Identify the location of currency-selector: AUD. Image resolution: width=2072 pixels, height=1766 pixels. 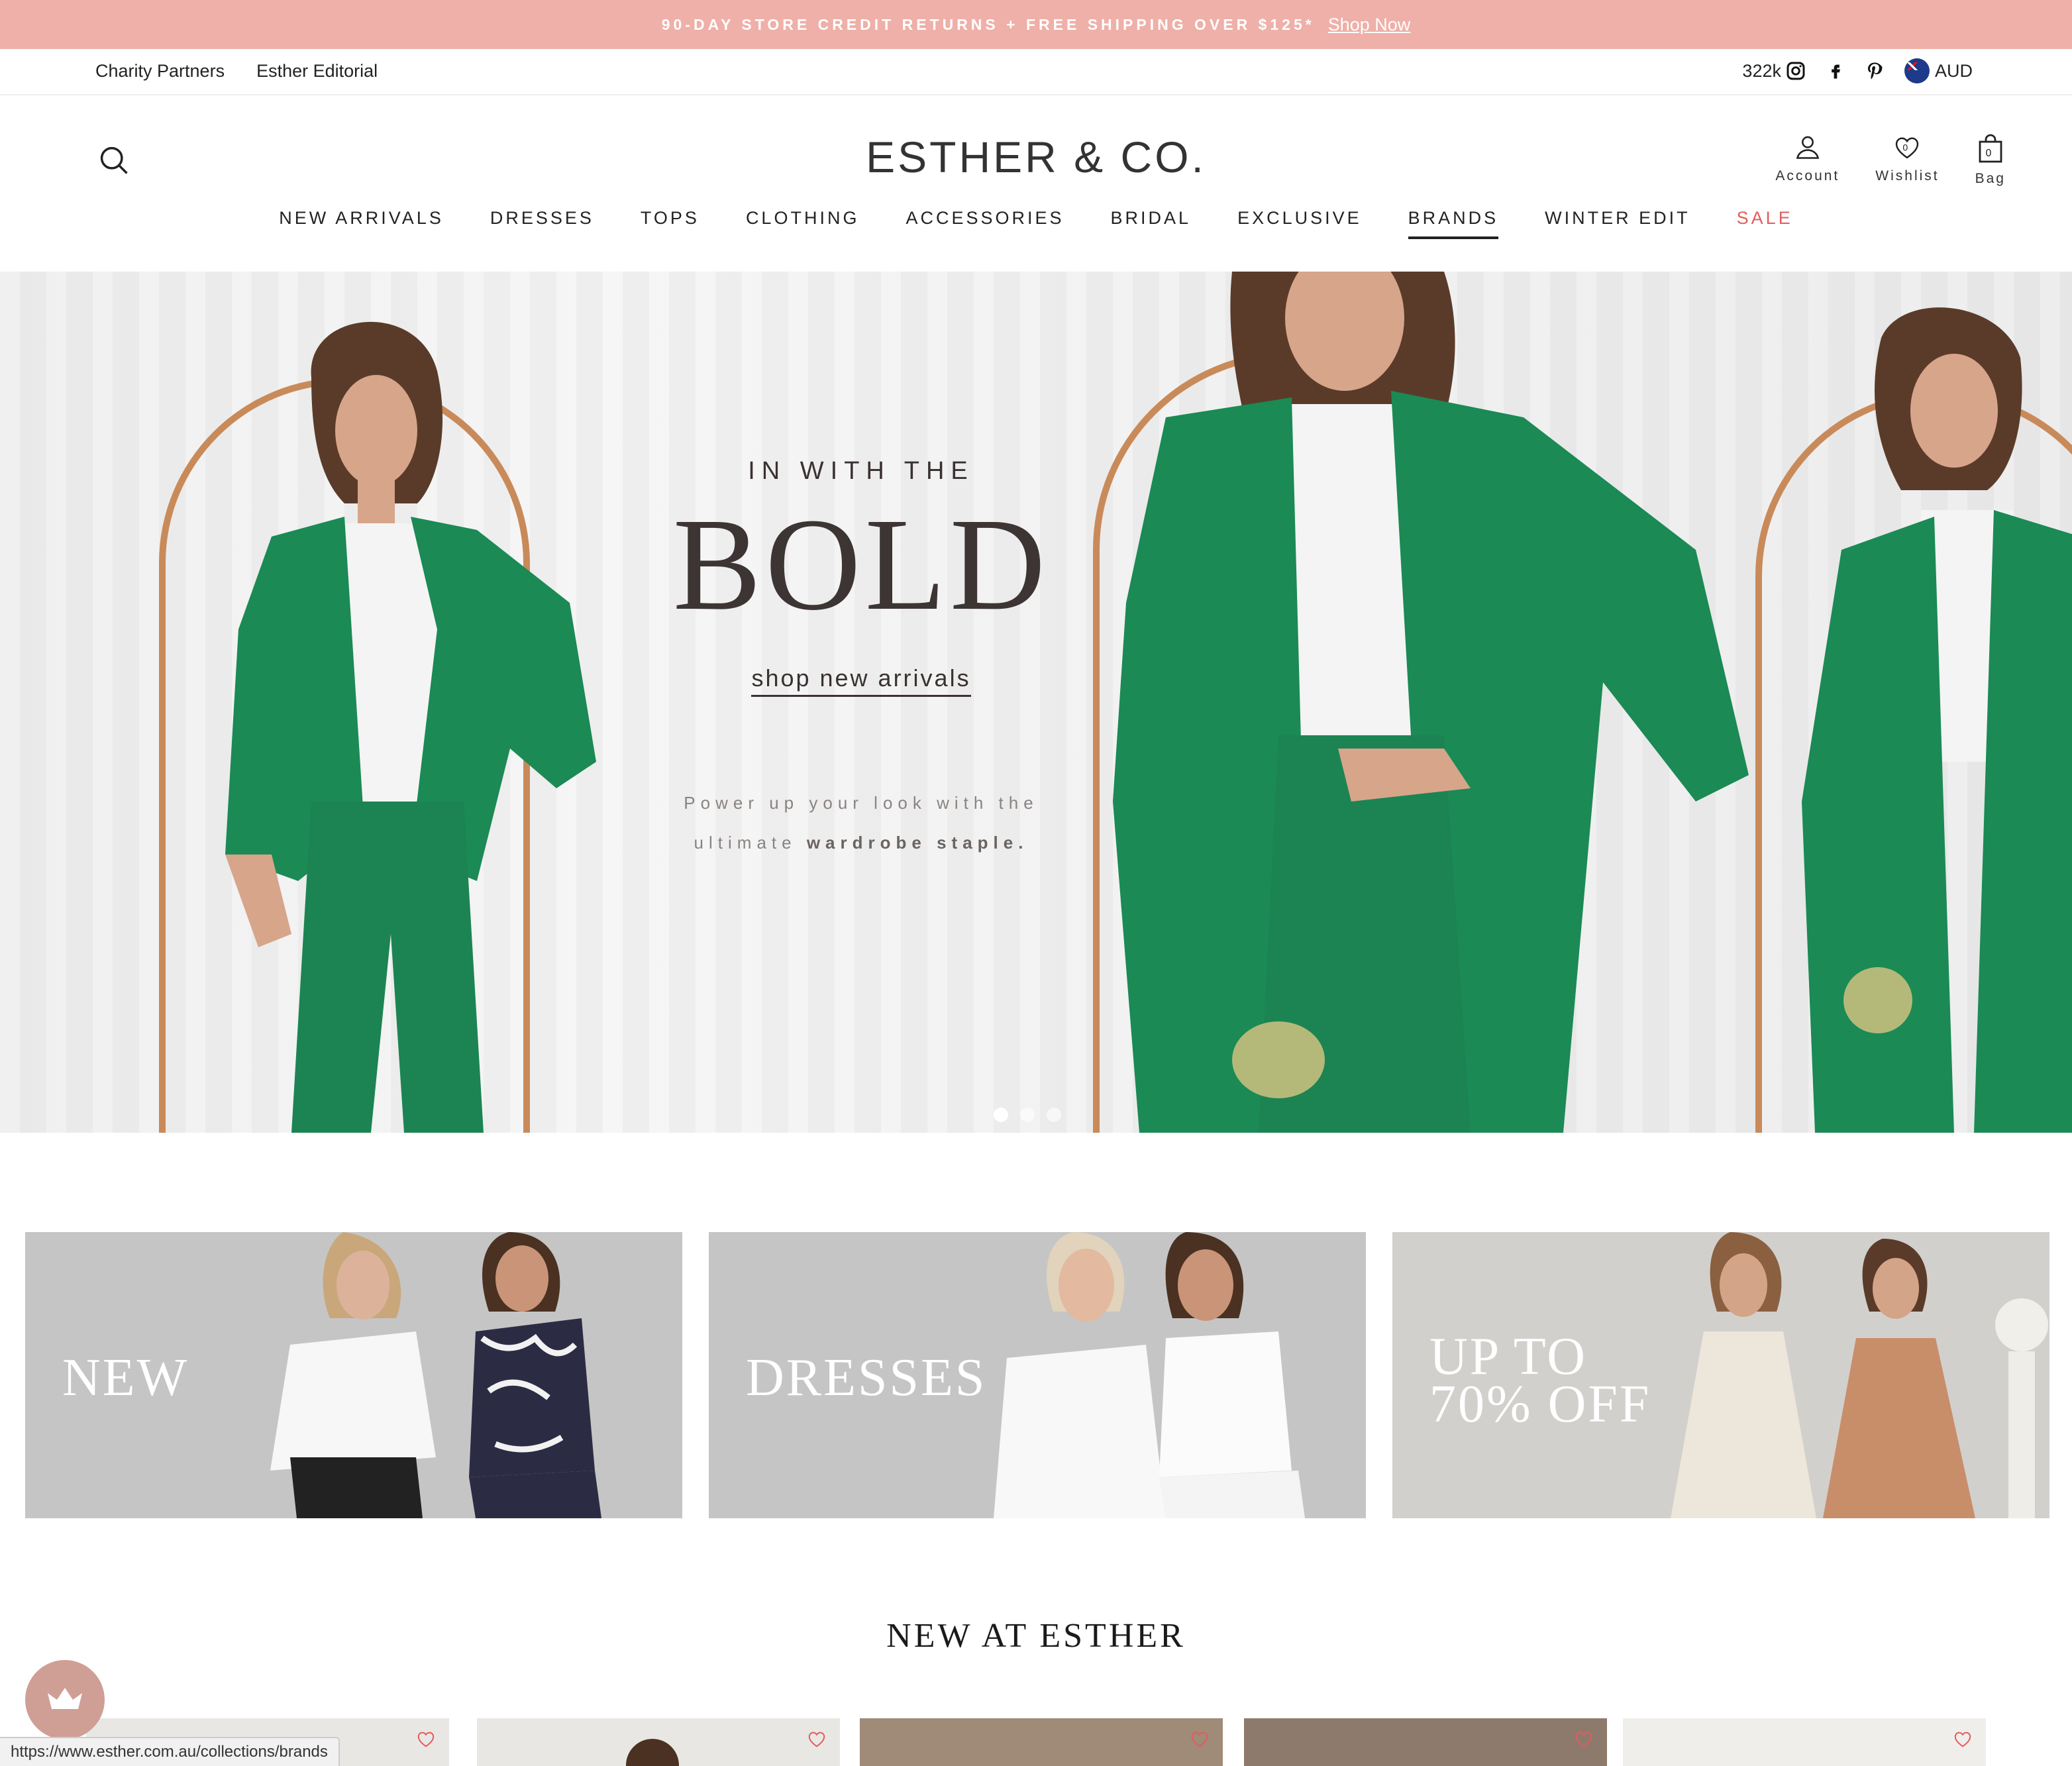
(1938, 70).